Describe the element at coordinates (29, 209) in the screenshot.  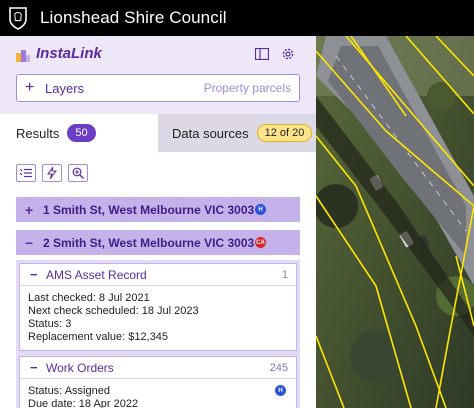
I see `expand-icon: +` at that location.